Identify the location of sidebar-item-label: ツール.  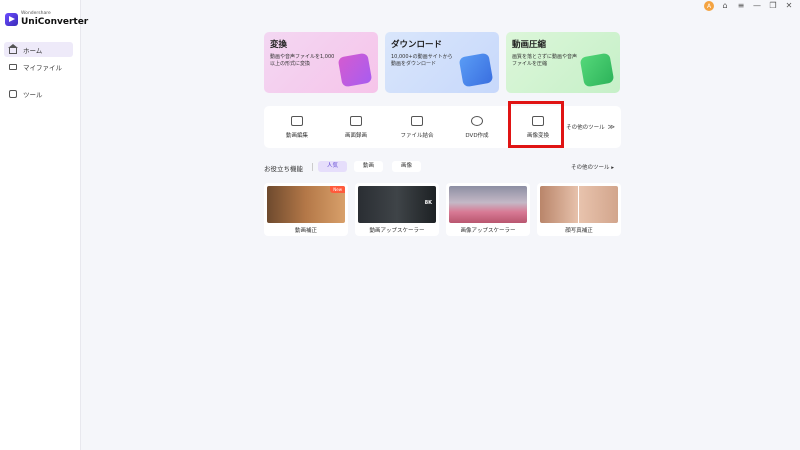
(33, 94).